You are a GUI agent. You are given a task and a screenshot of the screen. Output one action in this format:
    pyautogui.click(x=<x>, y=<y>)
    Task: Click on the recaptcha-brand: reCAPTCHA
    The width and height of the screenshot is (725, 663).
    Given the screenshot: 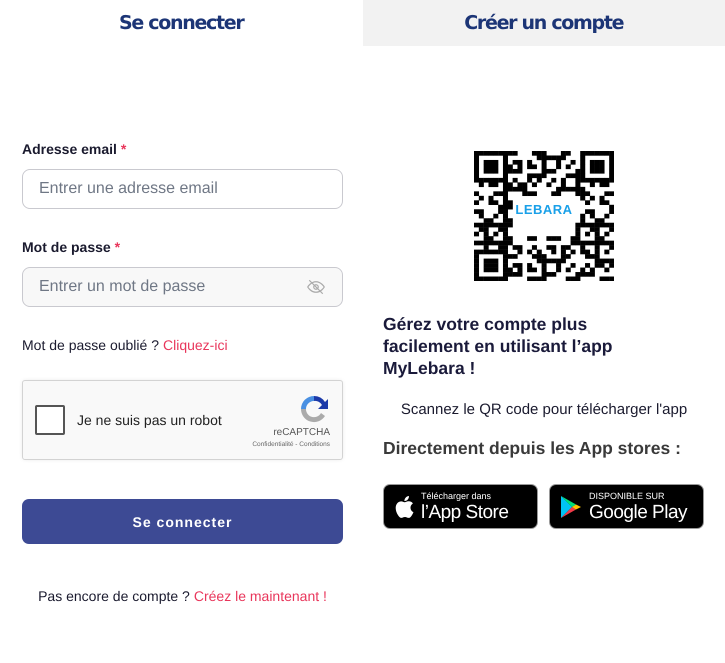 What is the action you would take?
    pyautogui.click(x=301, y=432)
    